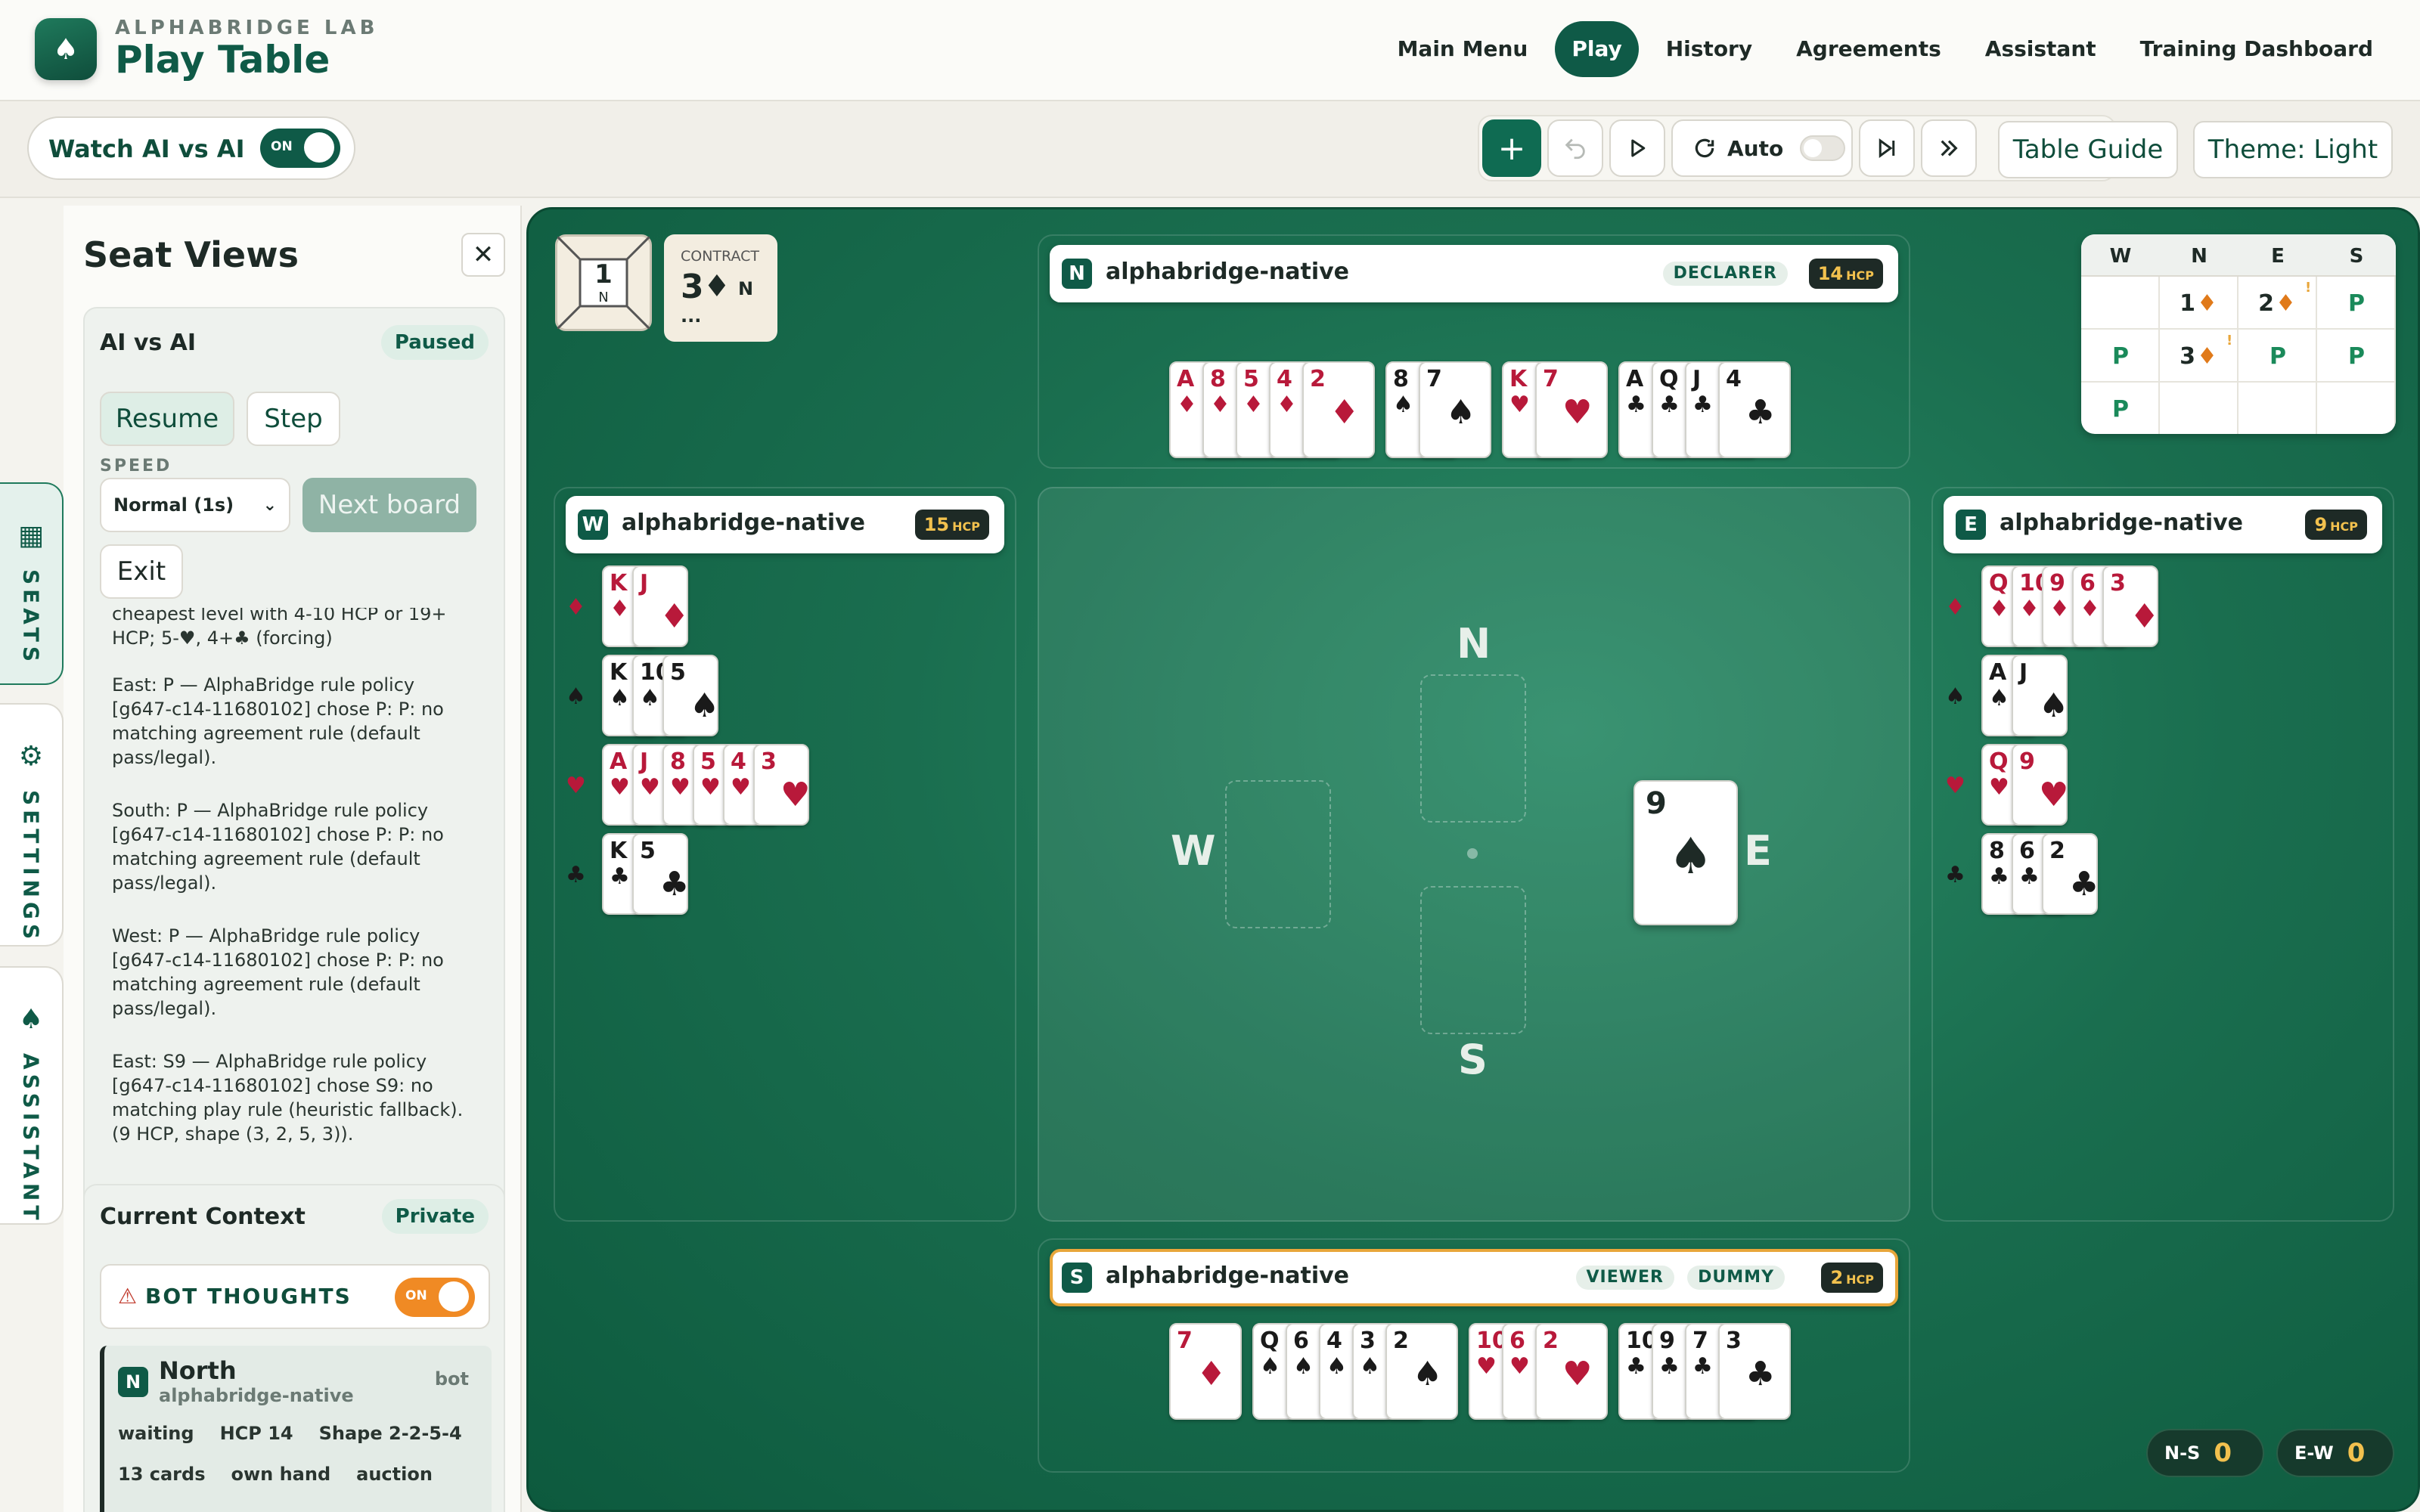 This screenshot has height=1512, width=2420. I want to click on new-deal-button: +, so click(1511, 148).